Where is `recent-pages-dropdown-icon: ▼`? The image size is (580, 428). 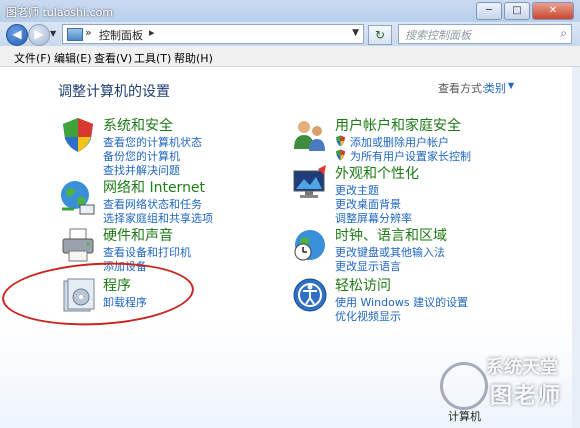 recent-pages-dropdown-icon: ▼ is located at coordinates (53, 33).